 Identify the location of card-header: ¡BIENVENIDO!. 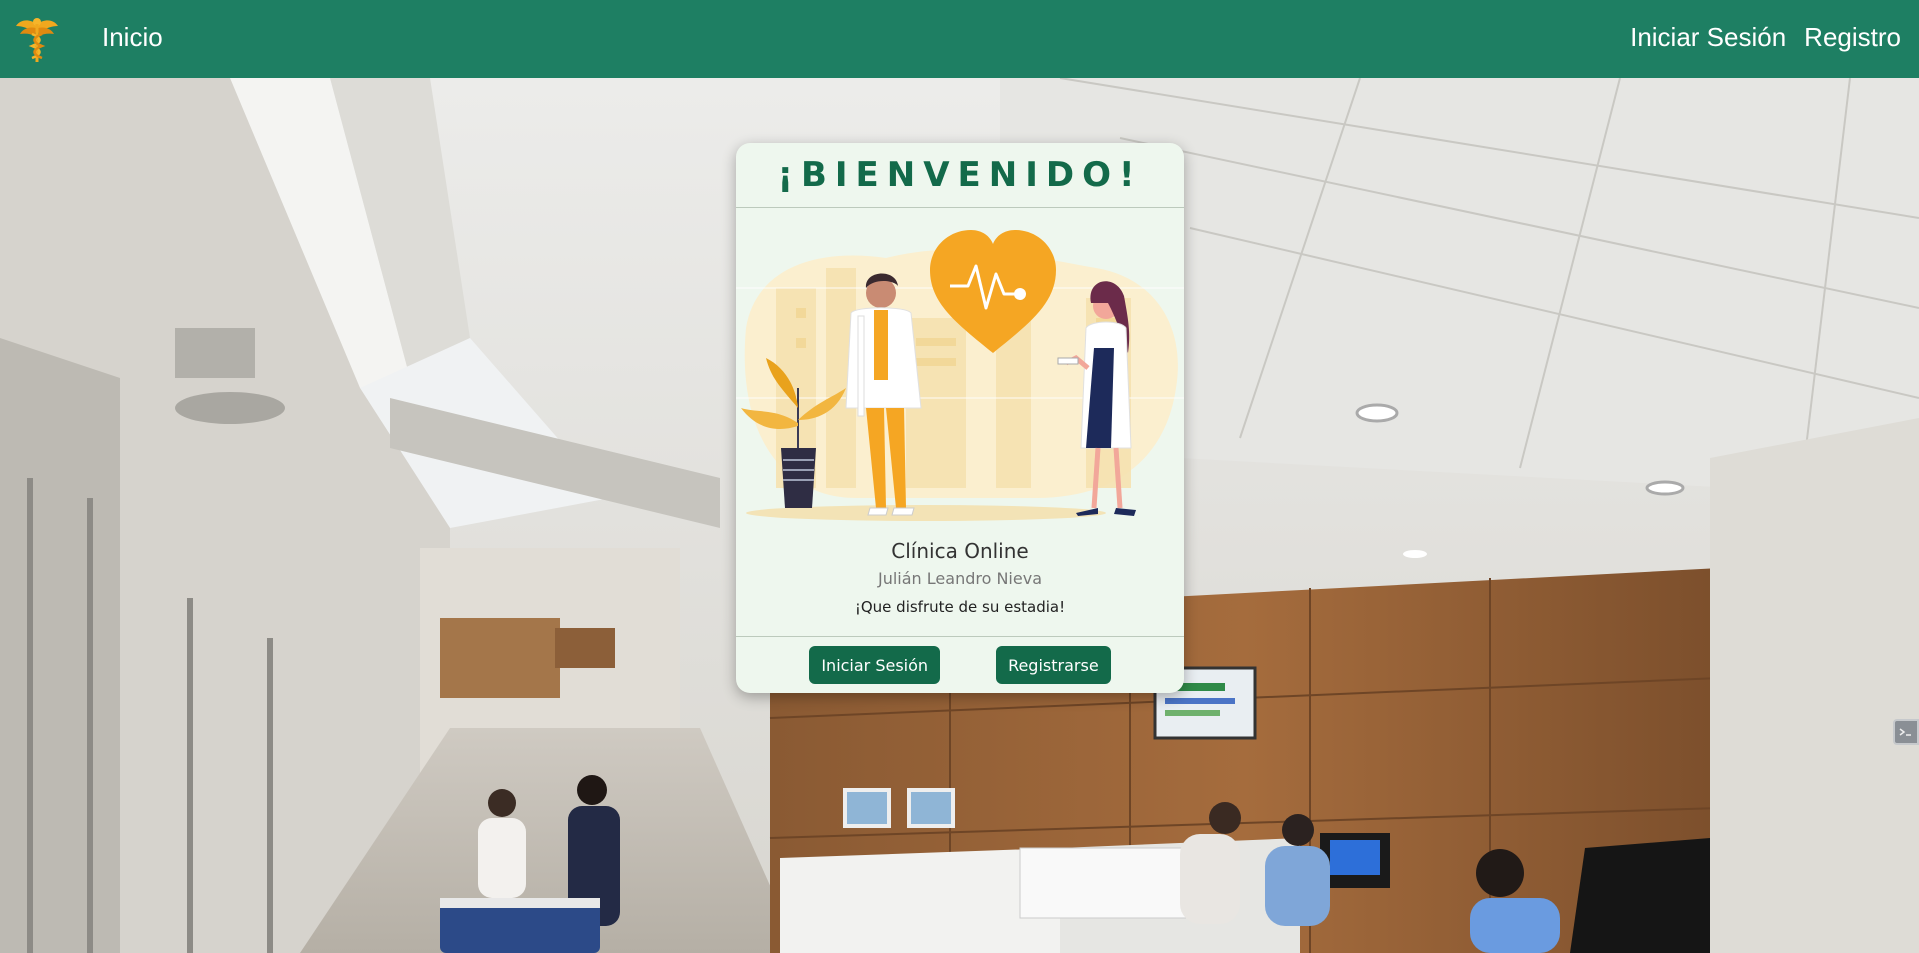
(960, 175).